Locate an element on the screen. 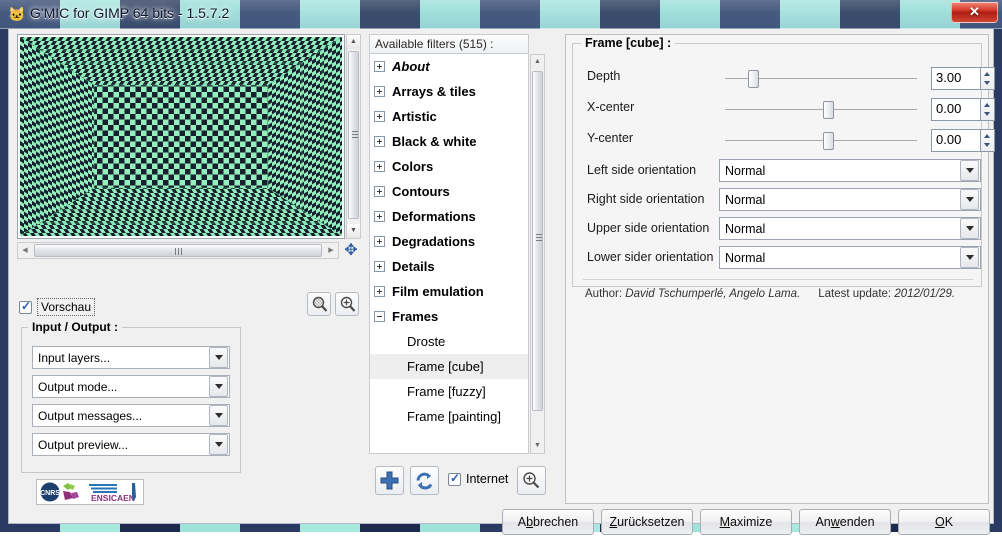 Image resolution: width=1002 pixels, height=543 pixels. collapse-minus-icon is located at coordinates (379, 316).